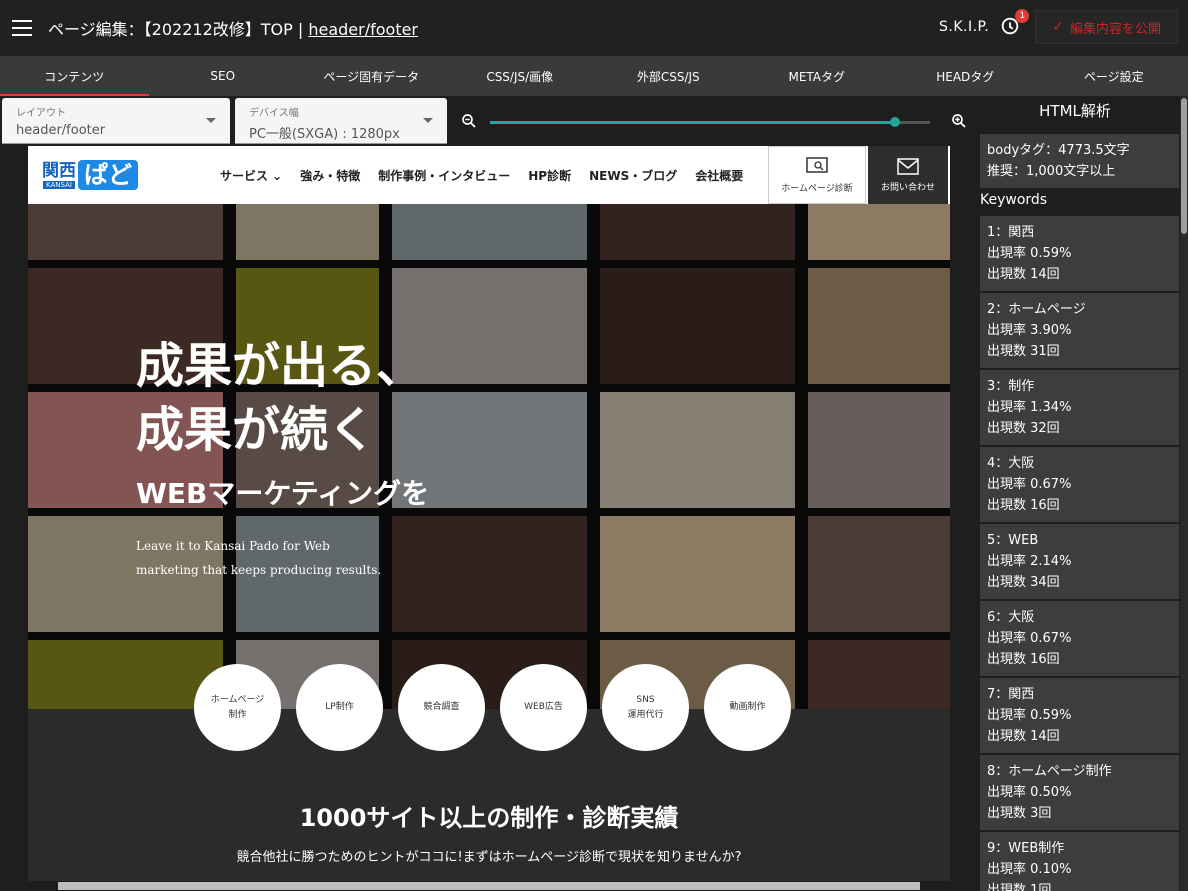 This screenshot has width=1188, height=891. I want to click on zoom-control, so click(714, 121).